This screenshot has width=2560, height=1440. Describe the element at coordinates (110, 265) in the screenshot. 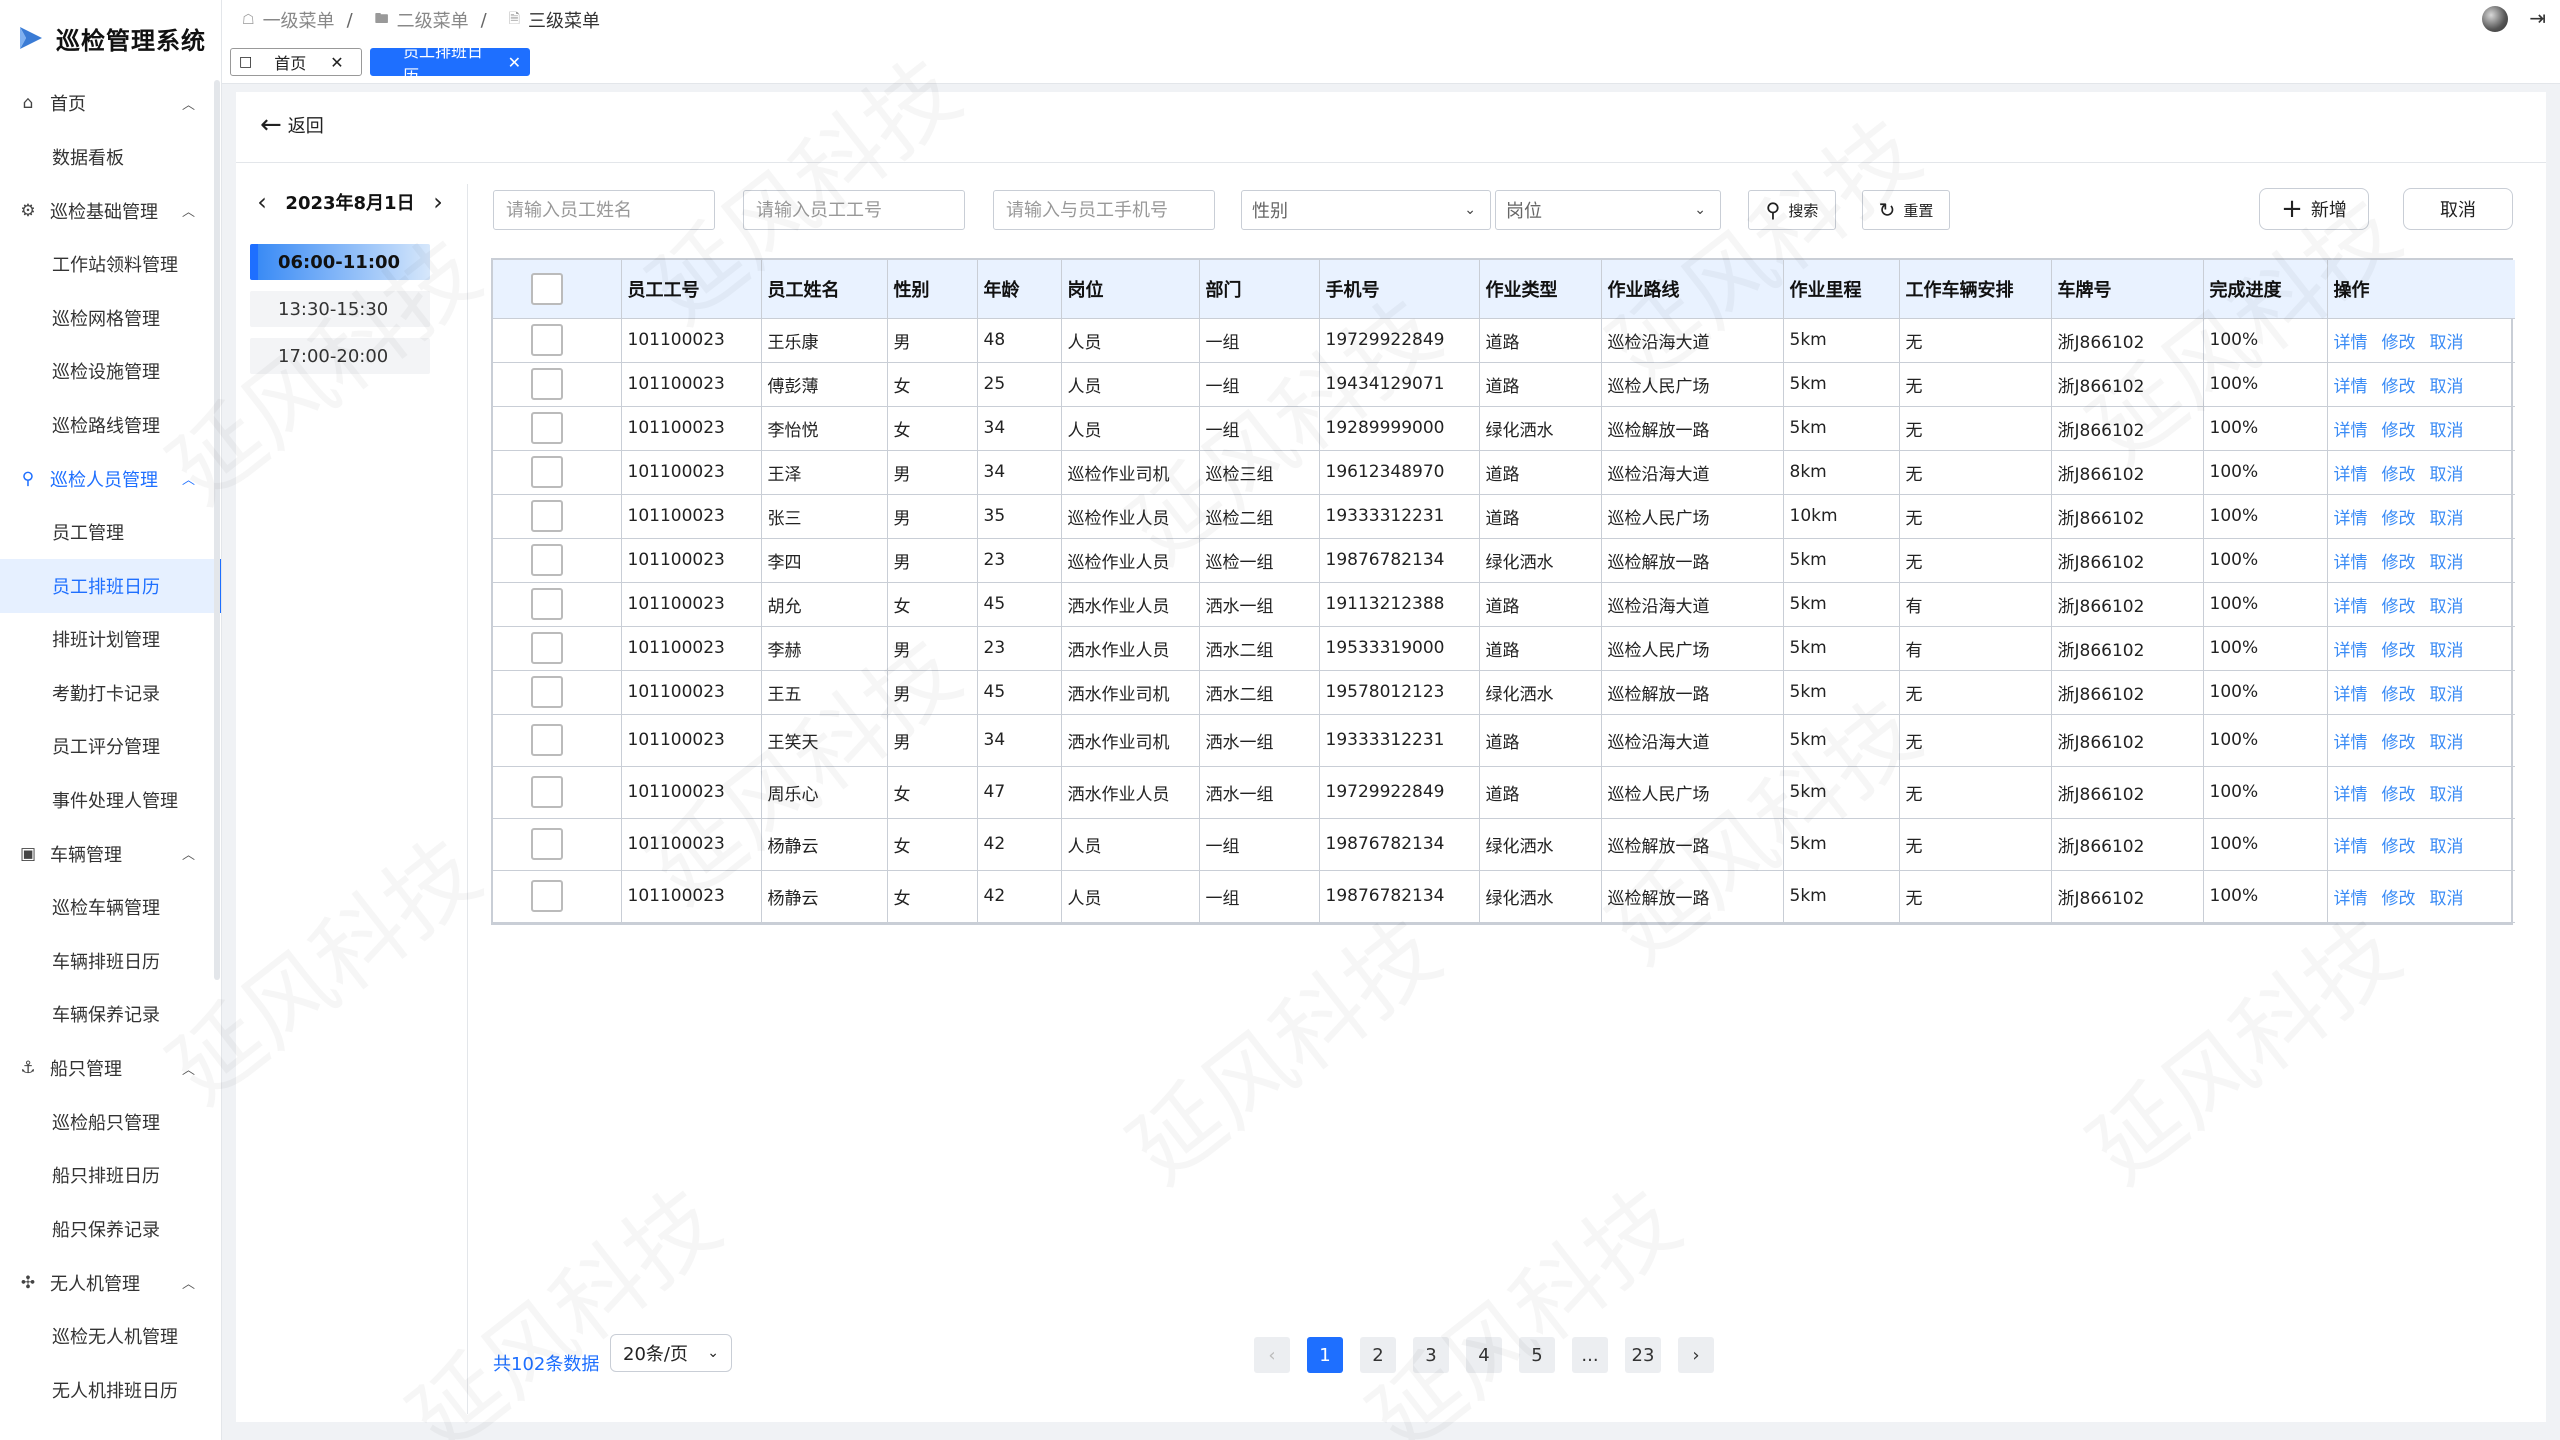

I see `sidebar-item: 工作站领料管理` at that location.